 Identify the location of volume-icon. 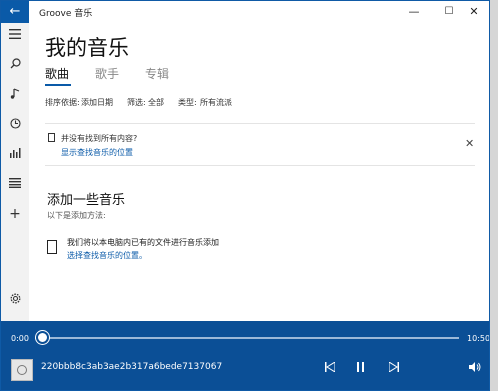
(475, 368).